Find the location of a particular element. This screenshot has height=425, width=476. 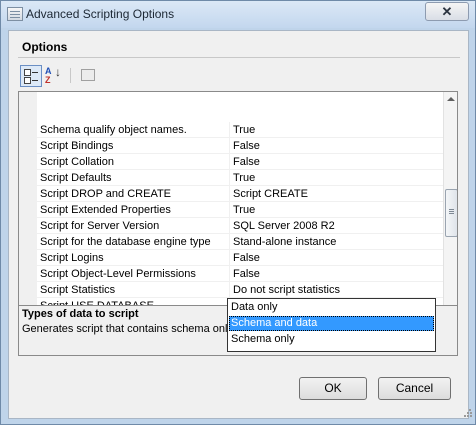

property-name: Script Collation is located at coordinates (77, 162).